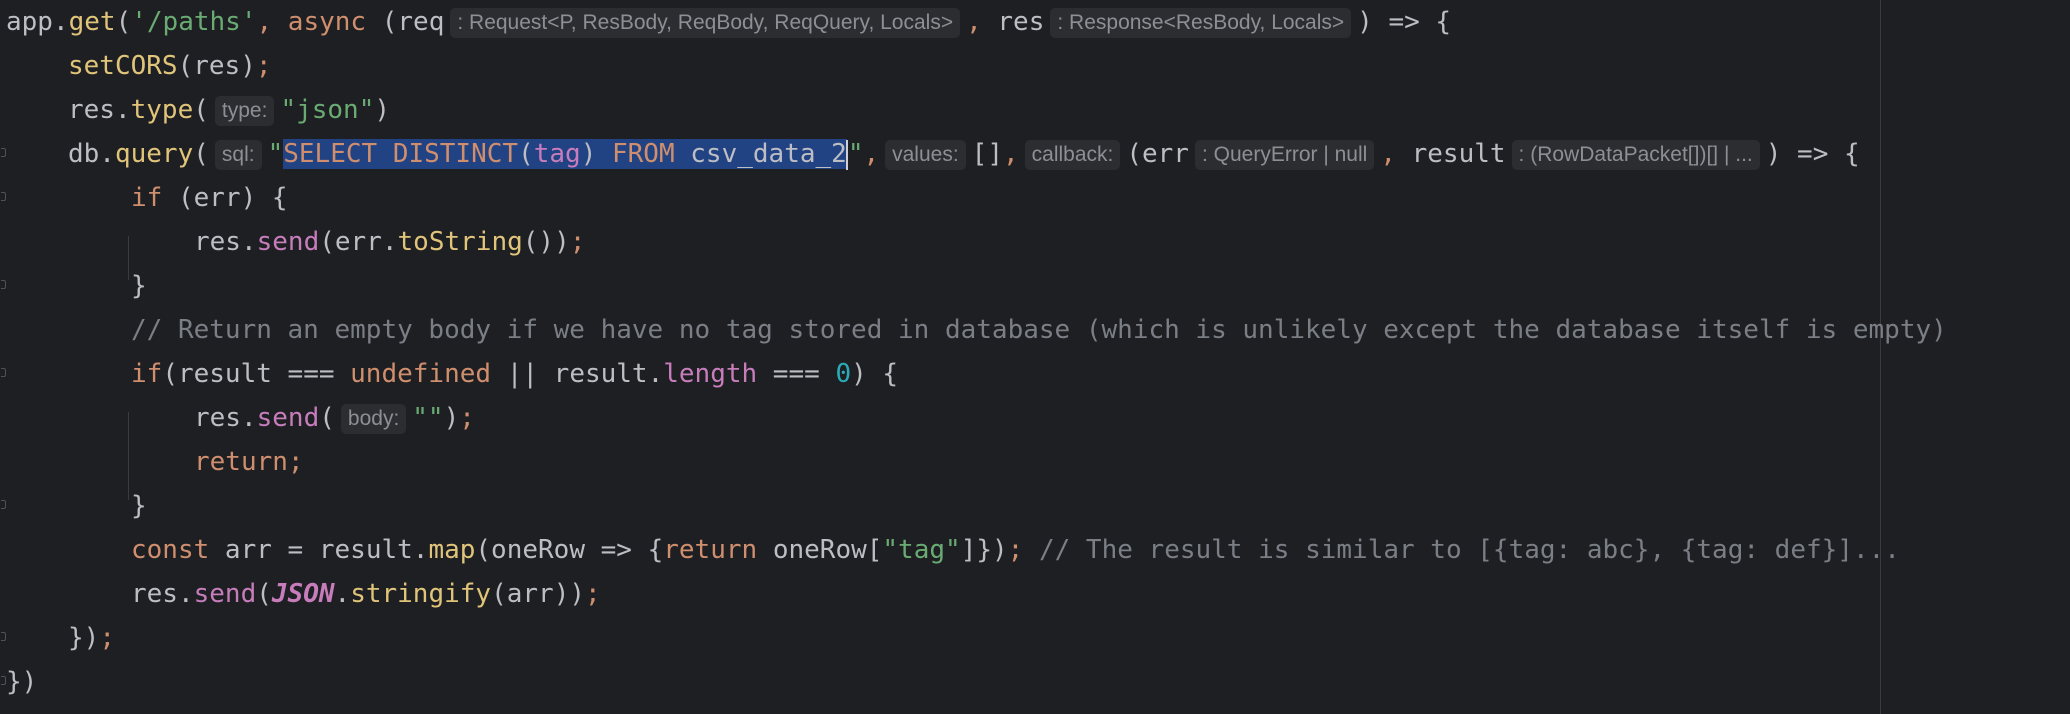  Describe the element at coordinates (710, 374) in the screenshot. I see `code-token: length` at that location.